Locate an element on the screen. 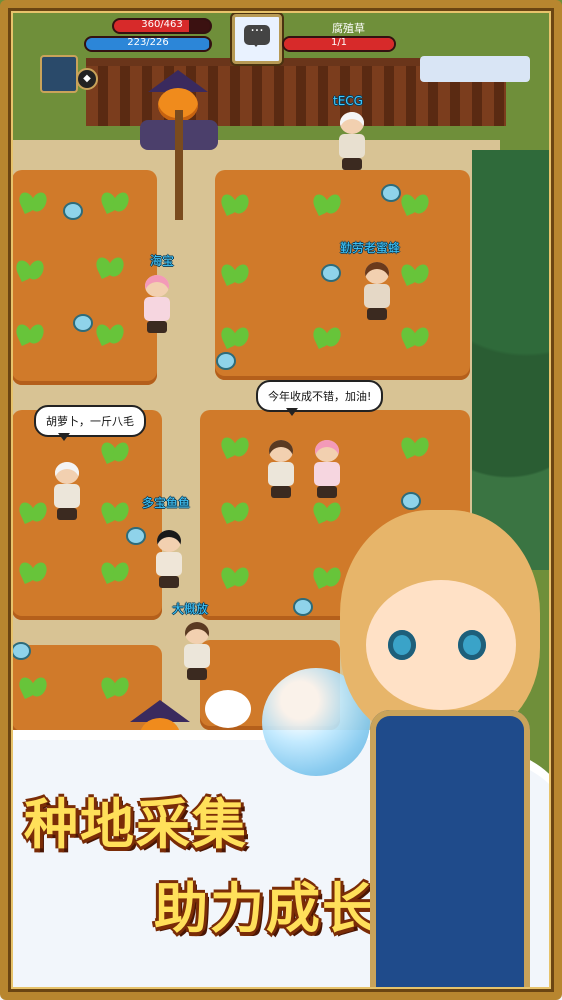 Image resolution: width=562 pixels, height=1000 pixels. speech-bubble-left: 胡萝卜，一斤八毛 is located at coordinates (90, 423).